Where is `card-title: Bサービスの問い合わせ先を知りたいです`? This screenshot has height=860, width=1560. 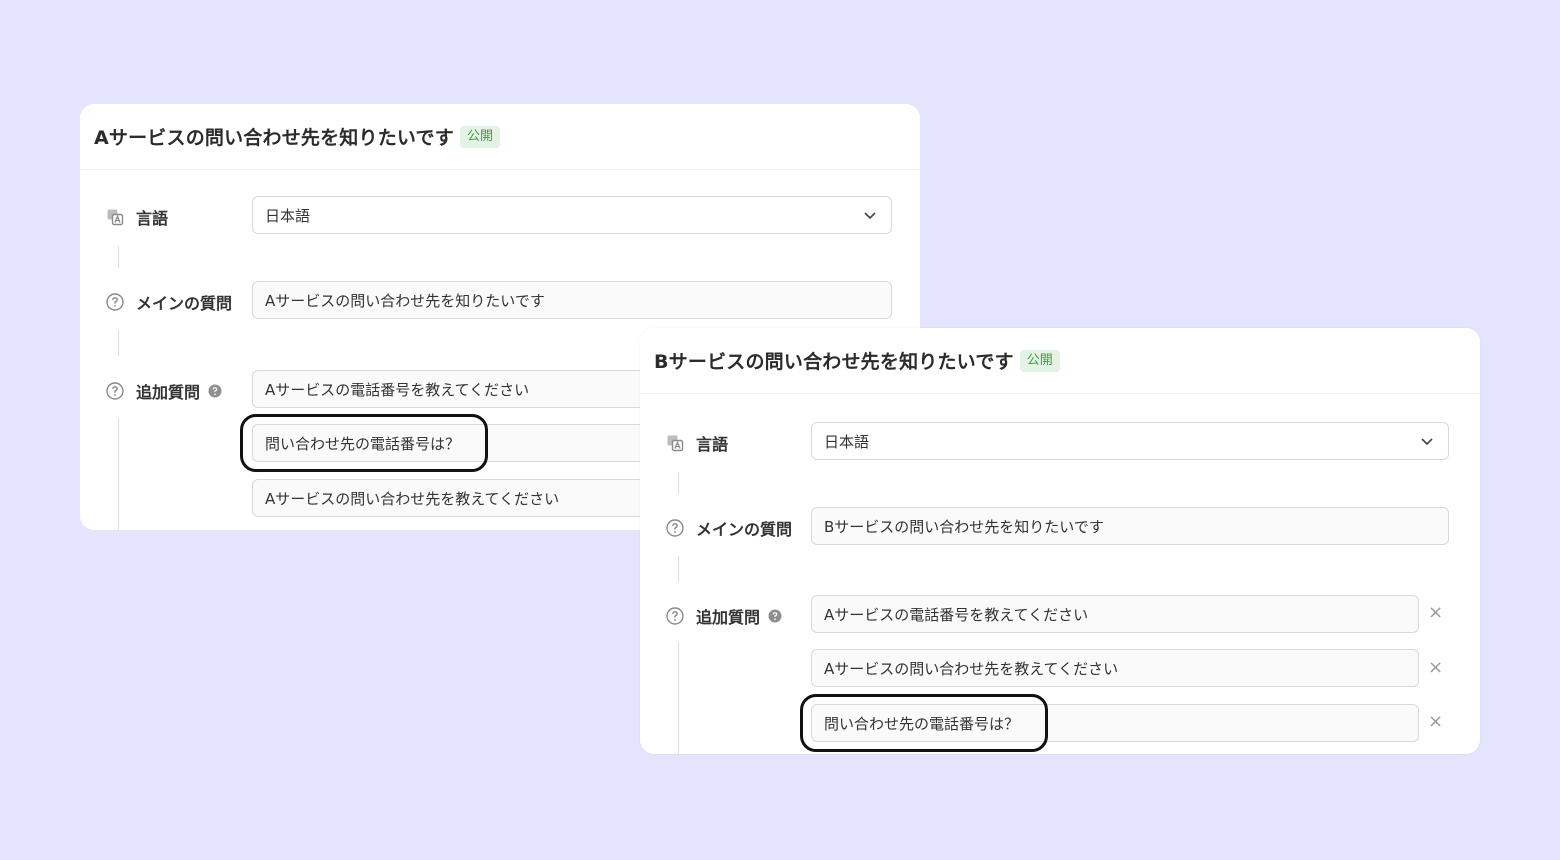 card-title: Bサービスの問い合わせ先を知りたいです is located at coordinates (834, 362).